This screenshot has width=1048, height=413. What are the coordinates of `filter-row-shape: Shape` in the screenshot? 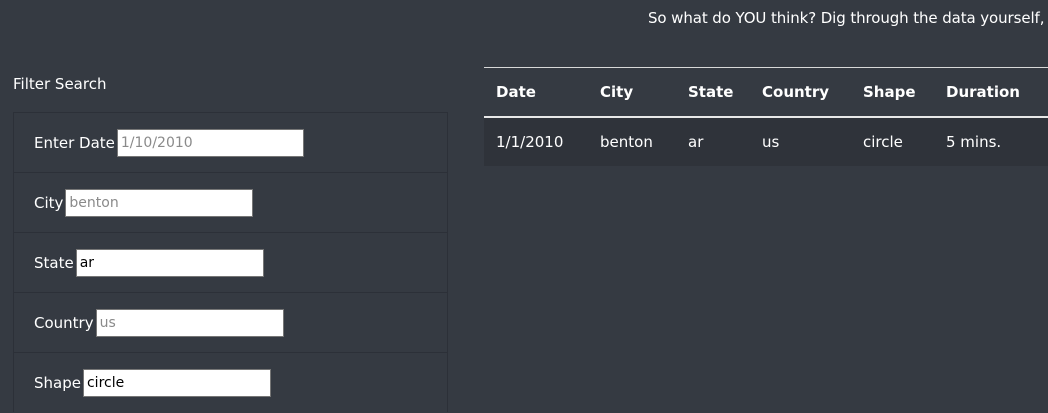 It's located at (230, 383).